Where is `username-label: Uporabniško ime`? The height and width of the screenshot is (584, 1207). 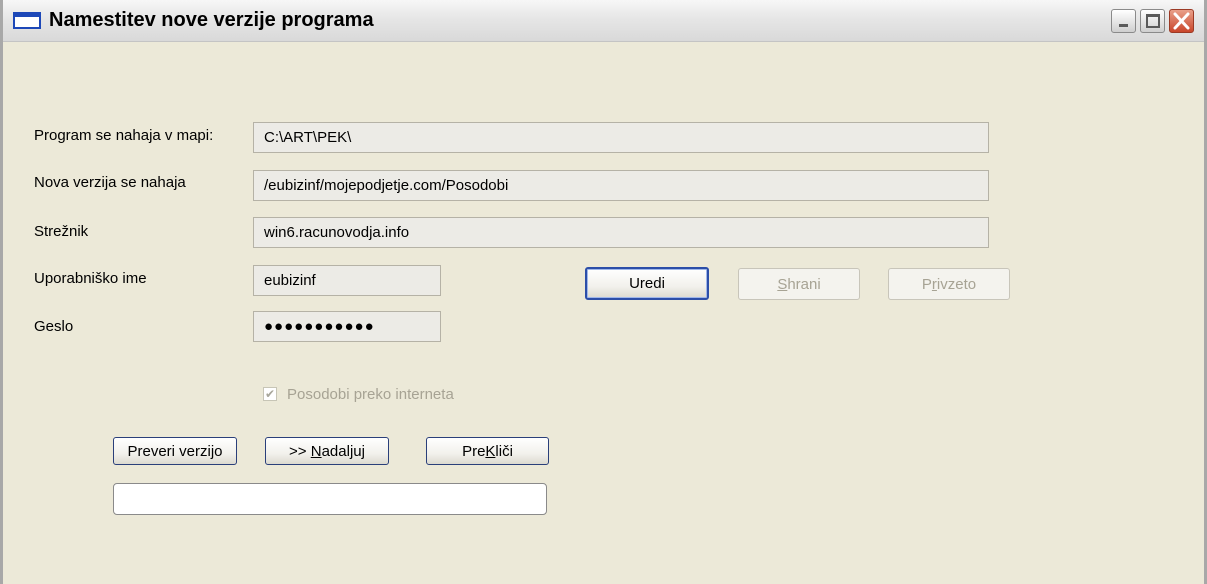
username-label: Uporabniško ime is located at coordinates (90, 278).